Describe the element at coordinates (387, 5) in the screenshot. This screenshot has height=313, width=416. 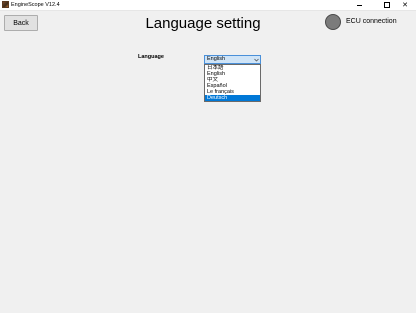
I see `maximize-icon` at that location.